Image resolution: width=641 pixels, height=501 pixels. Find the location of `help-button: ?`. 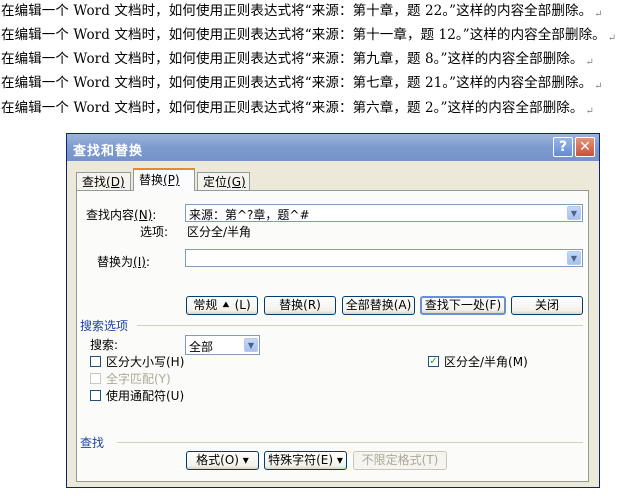

help-button: ? is located at coordinates (563, 147).